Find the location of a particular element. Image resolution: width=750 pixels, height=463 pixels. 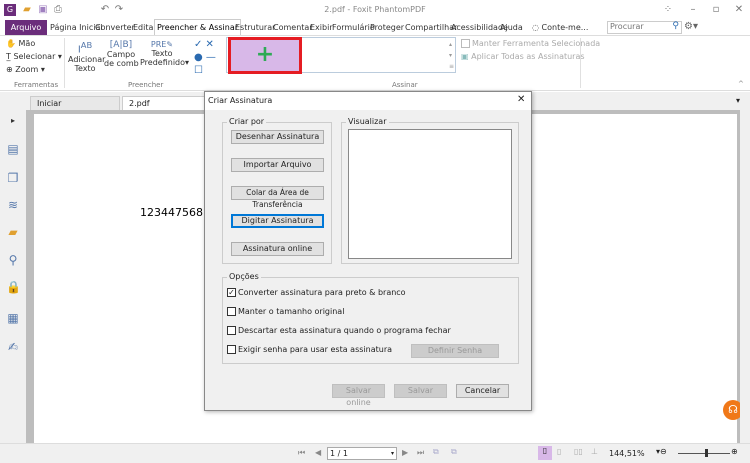

dialog-title: Criar Assinatura is located at coordinates (240, 100).